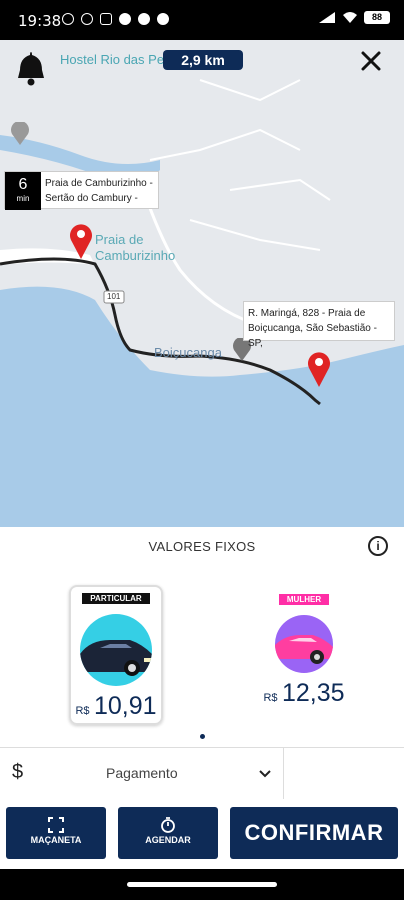 The width and height of the screenshot is (404, 900). I want to click on macaneta-label: MAÇANETA, so click(56, 840).